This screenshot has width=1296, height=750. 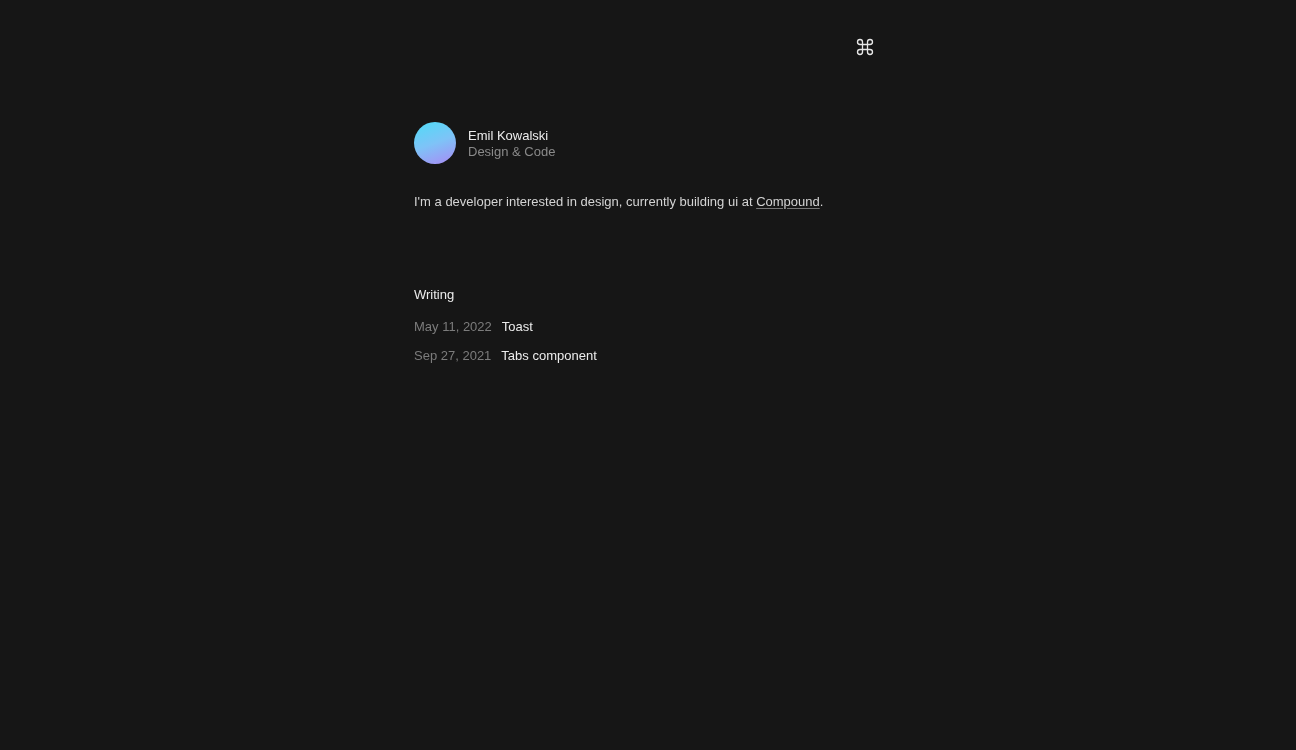 I want to click on post-date: May 11, 2022, so click(x=453, y=326).